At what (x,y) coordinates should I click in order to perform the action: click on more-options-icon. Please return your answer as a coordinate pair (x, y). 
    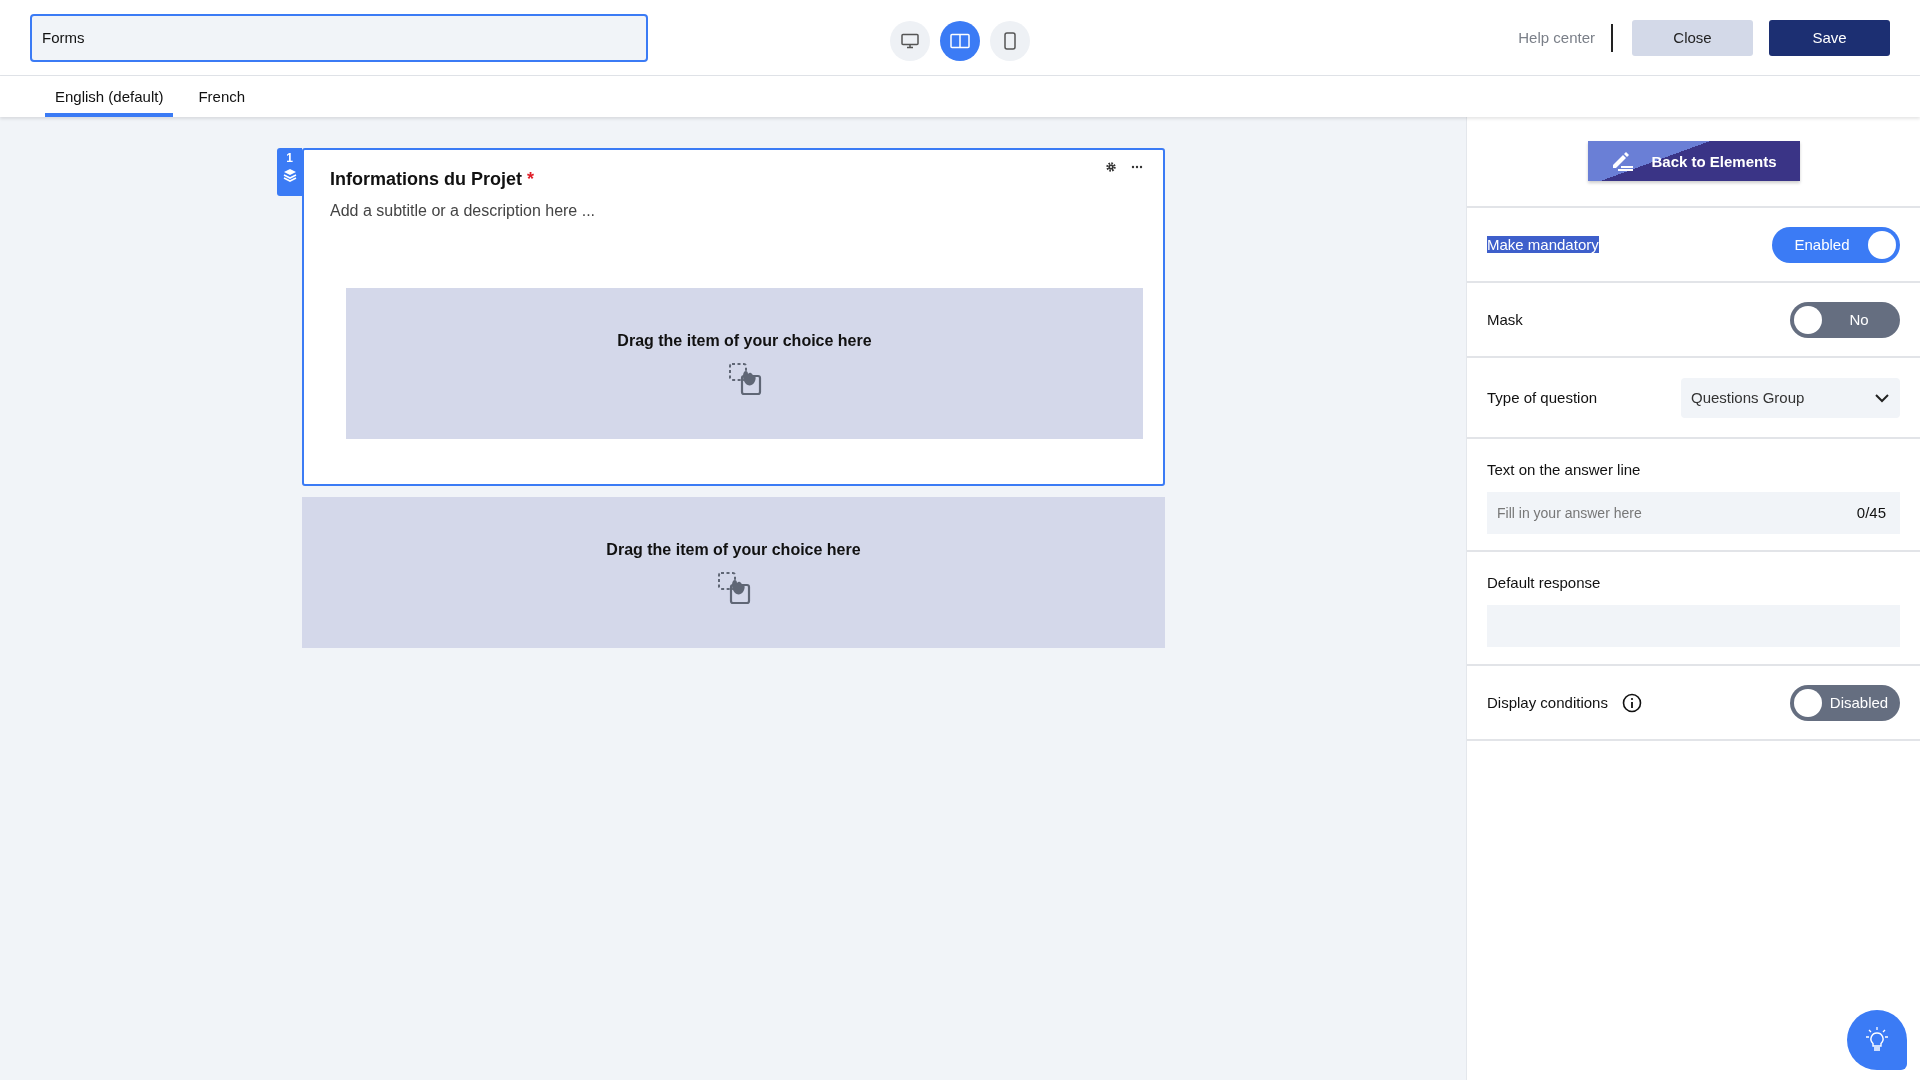
    Looking at the image, I should click on (1137, 167).